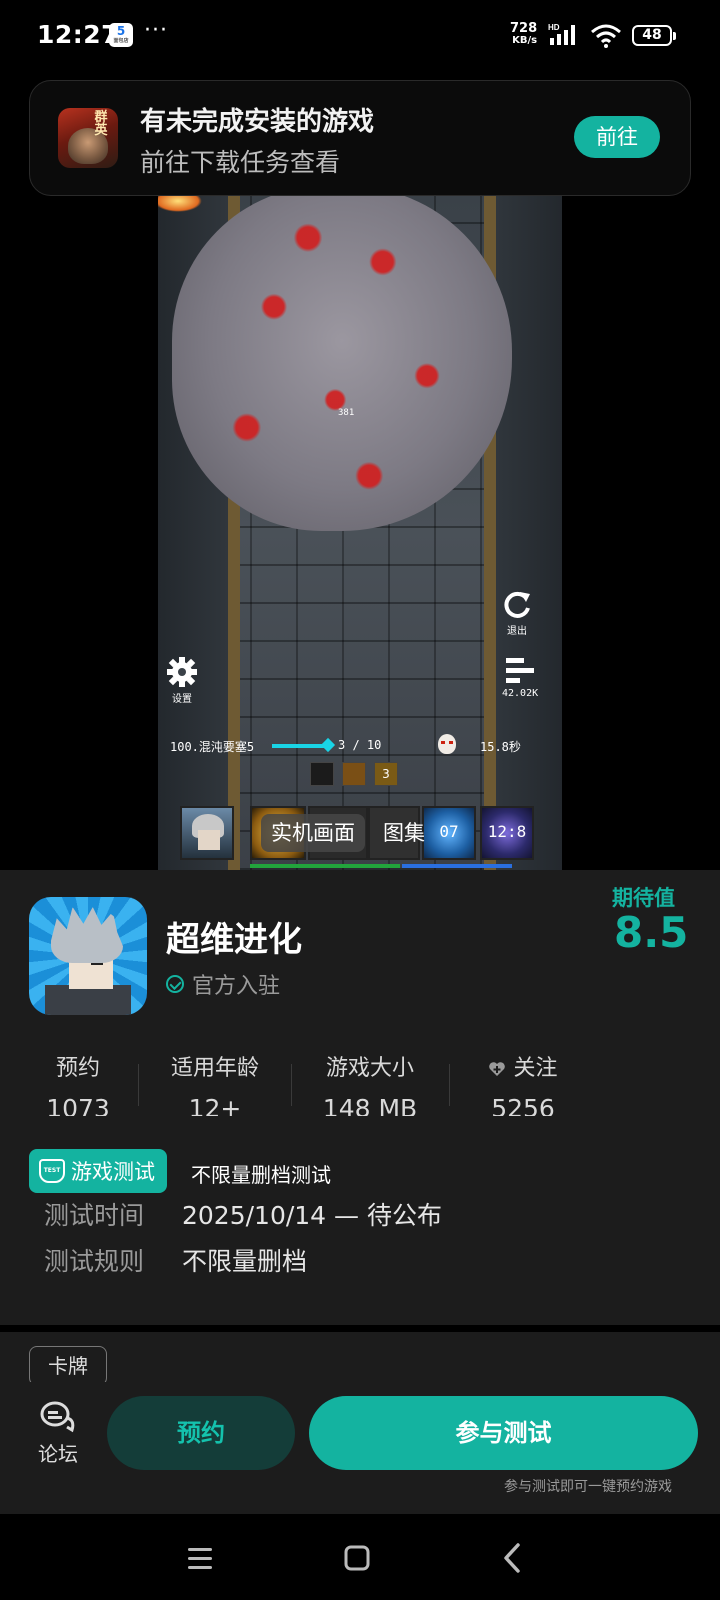 The height and width of the screenshot is (1600, 720). I want to click on more-notifications-icon: ···, so click(156, 30).